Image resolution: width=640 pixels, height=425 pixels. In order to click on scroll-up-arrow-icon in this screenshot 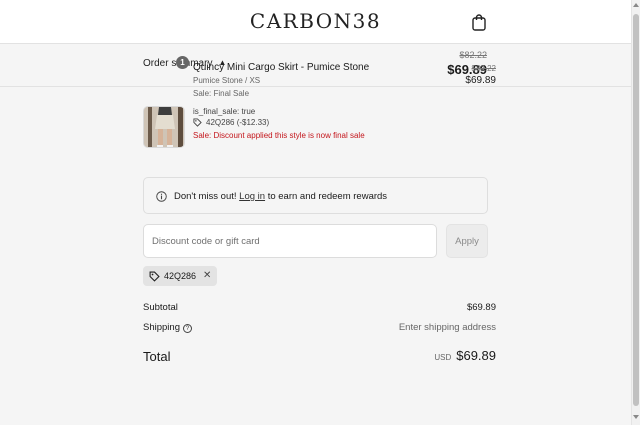, I will do `click(636, 5)`.